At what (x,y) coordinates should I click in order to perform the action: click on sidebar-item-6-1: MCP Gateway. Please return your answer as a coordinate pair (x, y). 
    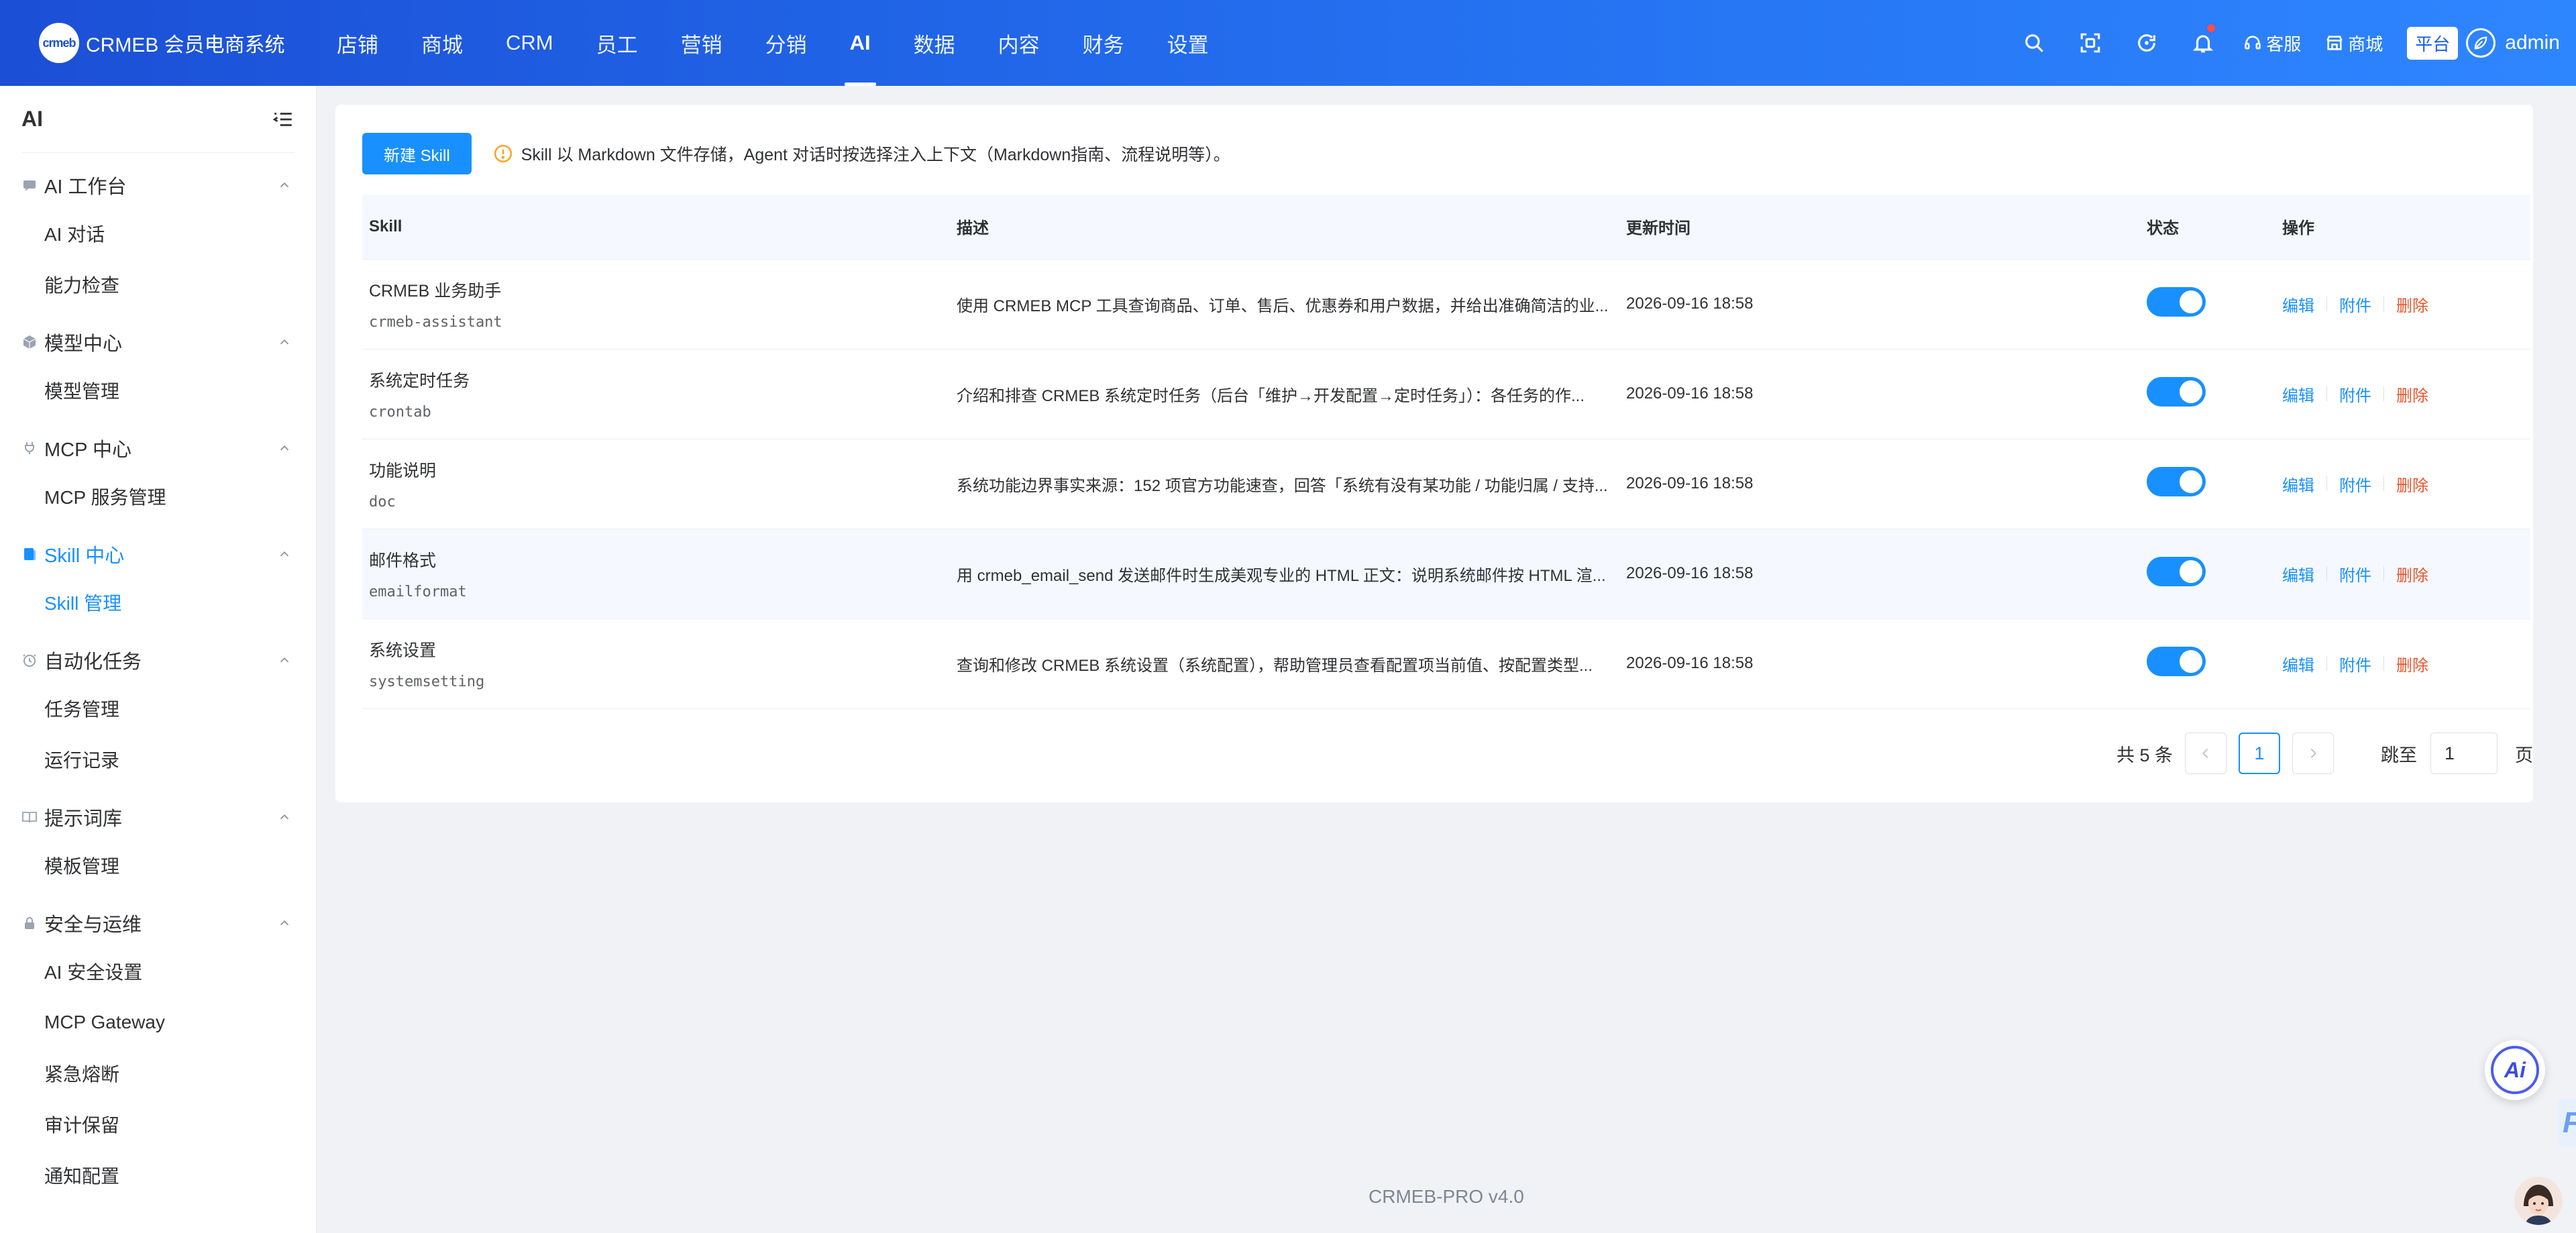
    Looking at the image, I should click on (116, 1023).